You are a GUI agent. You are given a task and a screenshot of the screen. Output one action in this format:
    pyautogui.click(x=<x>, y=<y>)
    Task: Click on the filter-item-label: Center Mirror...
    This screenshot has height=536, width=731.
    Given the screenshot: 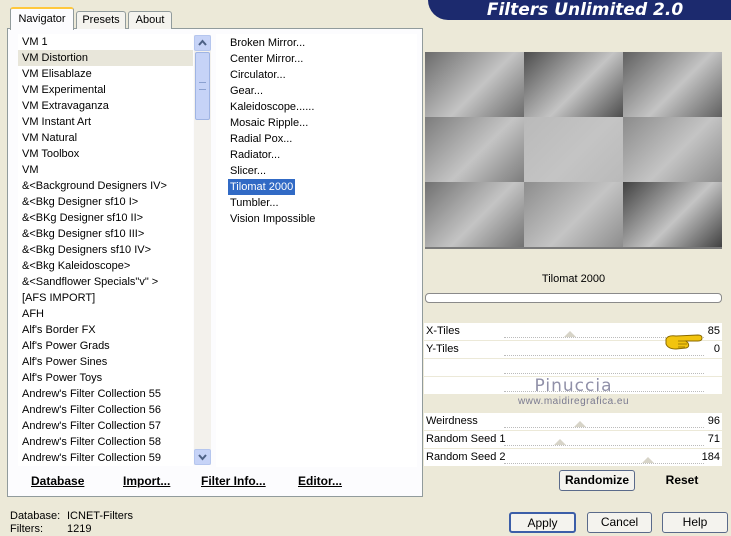 What is the action you would take?
    pyautogui.click(x=267, y=59)
    